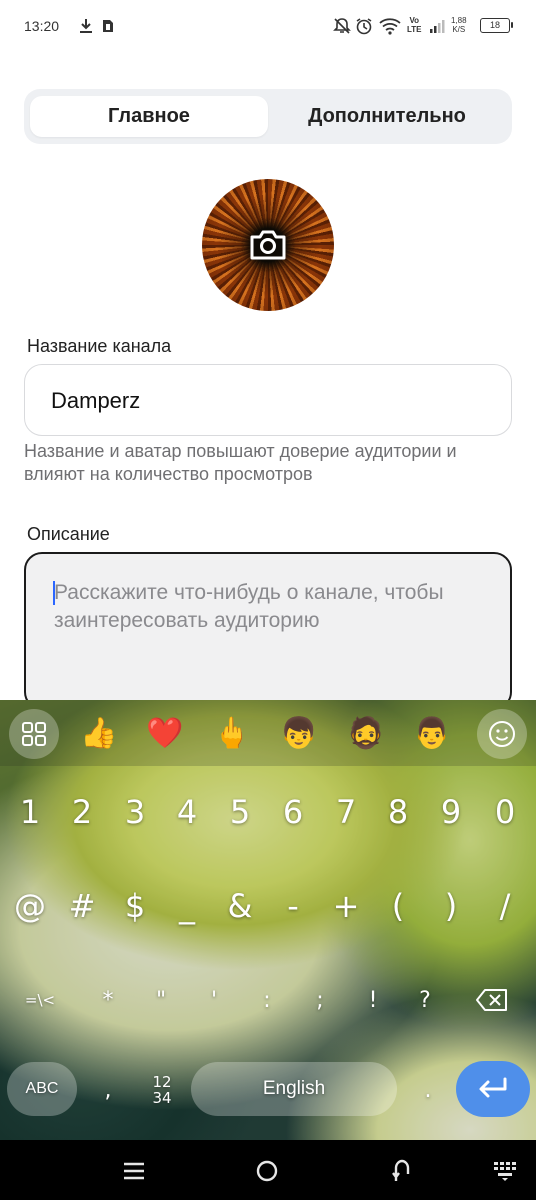 Image resolution: width=536 pixels, height=1200 pixels. Describe the element at coordinates (108, 1090) in the screenshot. I see `key-comma: ,` at that location.